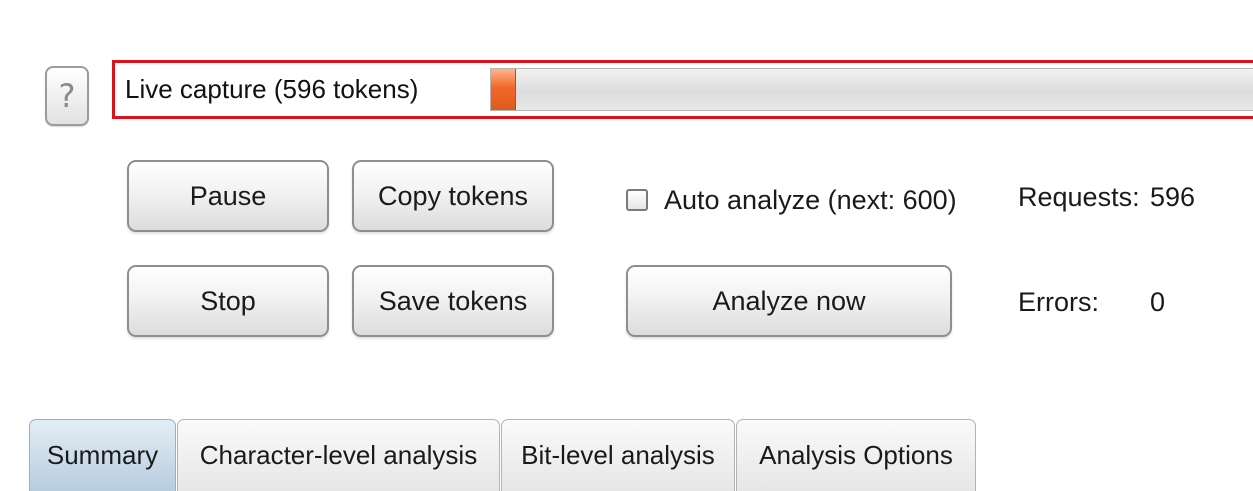  I want to click on live-capture-row: Live capture (596 tokens), so click(682, 89).